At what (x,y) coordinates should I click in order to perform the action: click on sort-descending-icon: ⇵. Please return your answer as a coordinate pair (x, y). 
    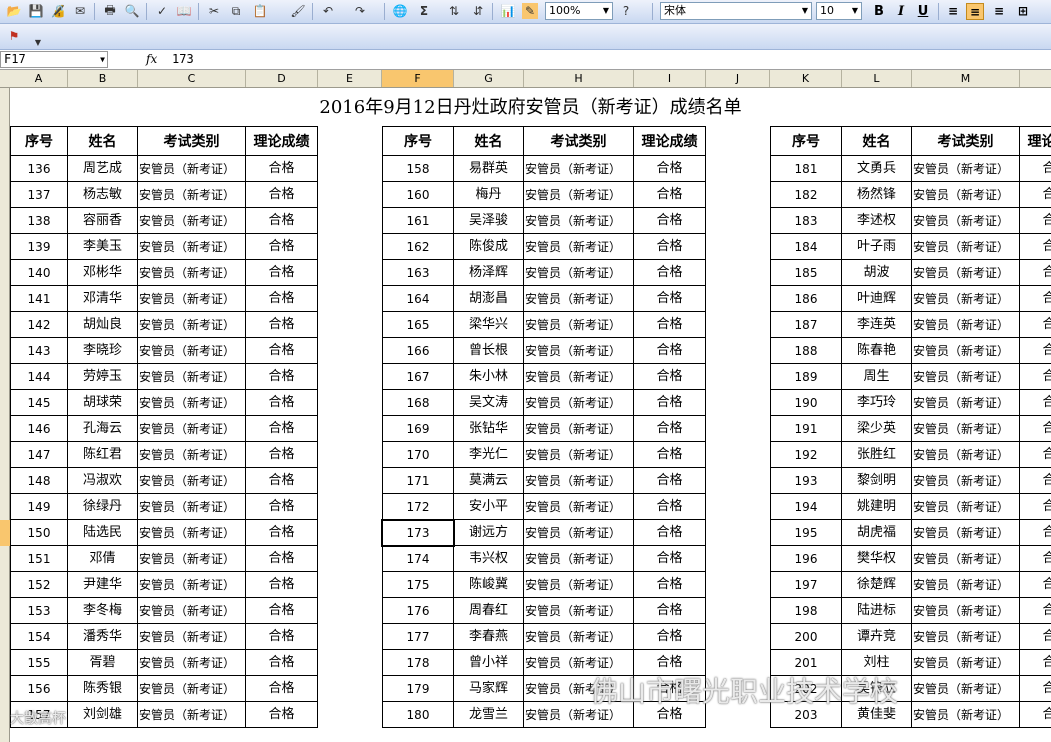
    Looking at the image, I should click on (478, 11).